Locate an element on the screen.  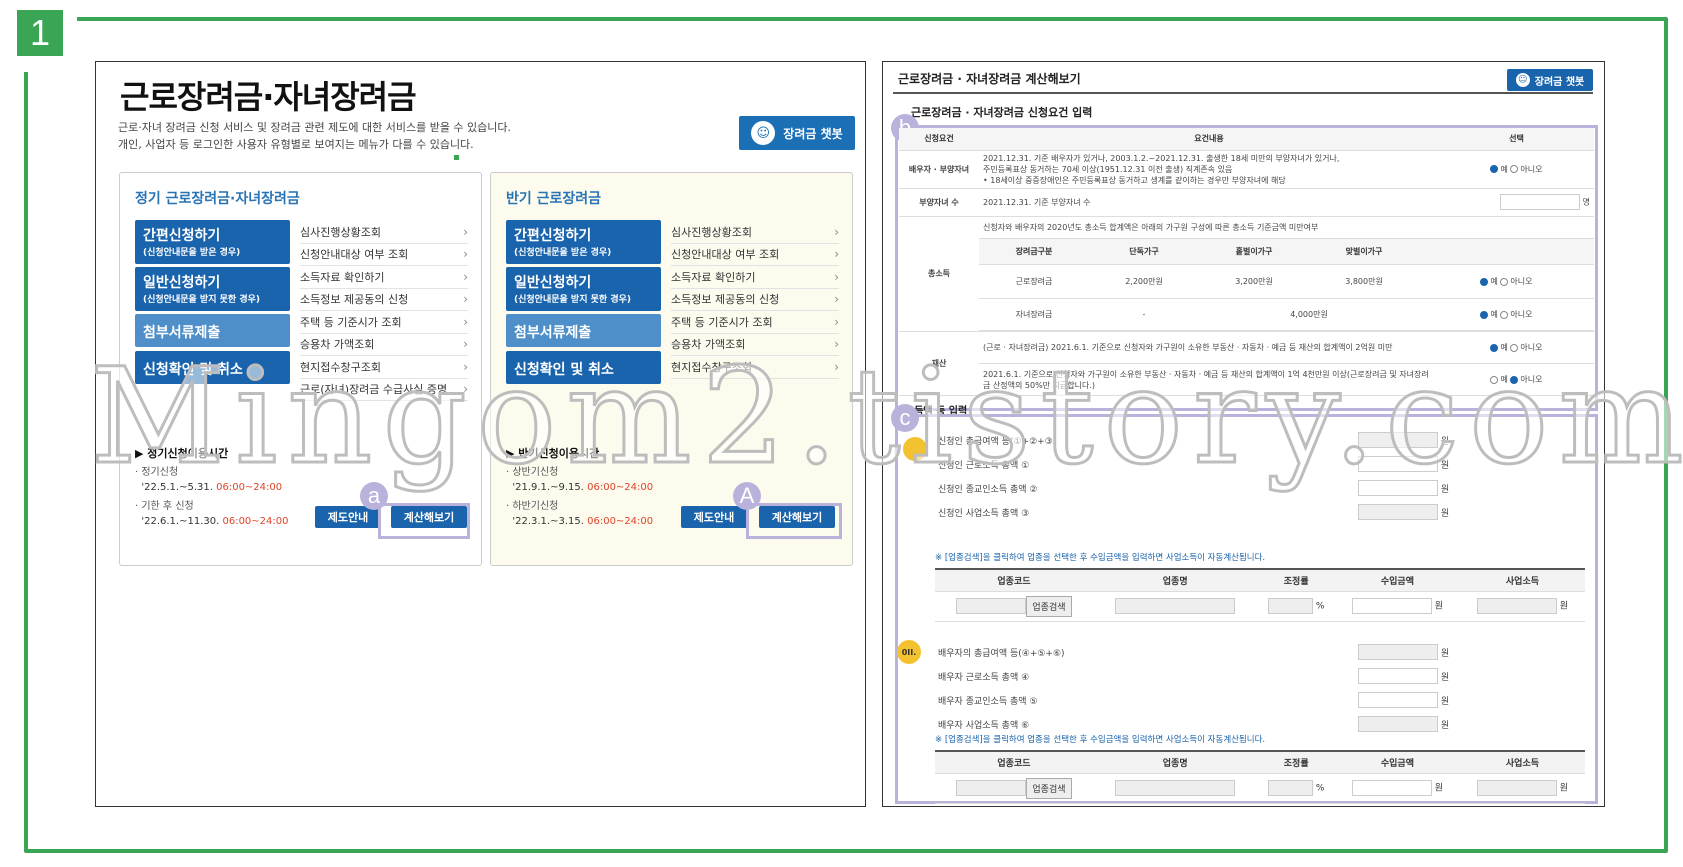
box-title: 정기 근로장려금·자녀장려금 is located at coordinates (217, 199).